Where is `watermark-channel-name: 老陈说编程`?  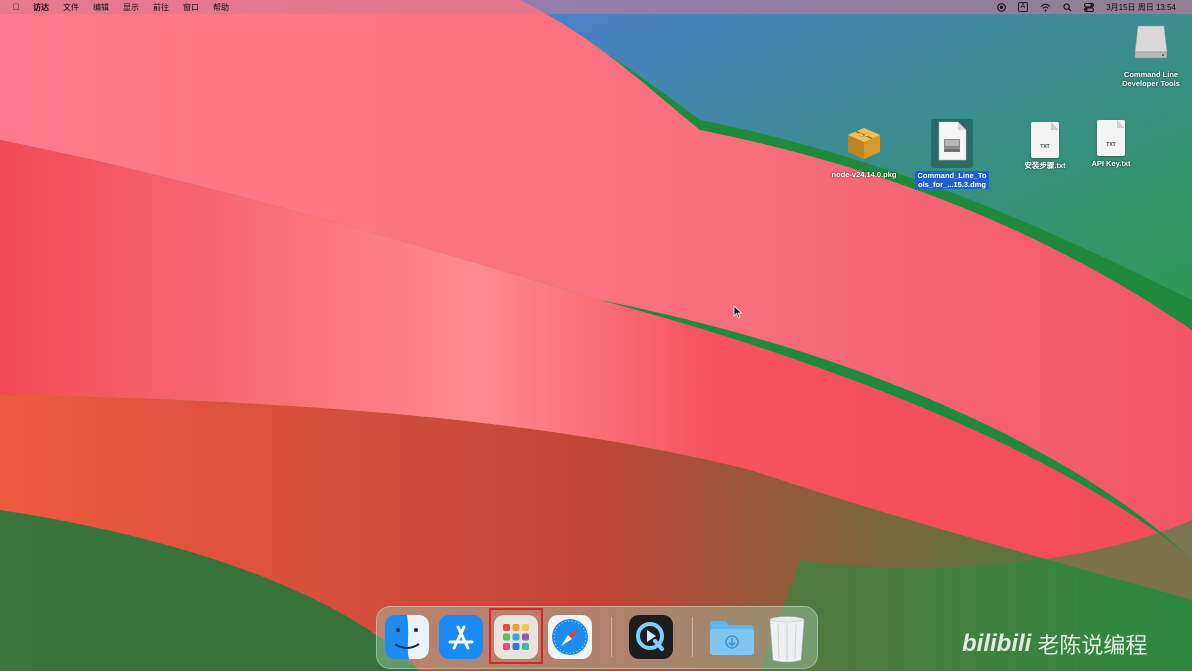 watermark-channel-name: 老陈说编程 is located at coordinates (1092, 645).